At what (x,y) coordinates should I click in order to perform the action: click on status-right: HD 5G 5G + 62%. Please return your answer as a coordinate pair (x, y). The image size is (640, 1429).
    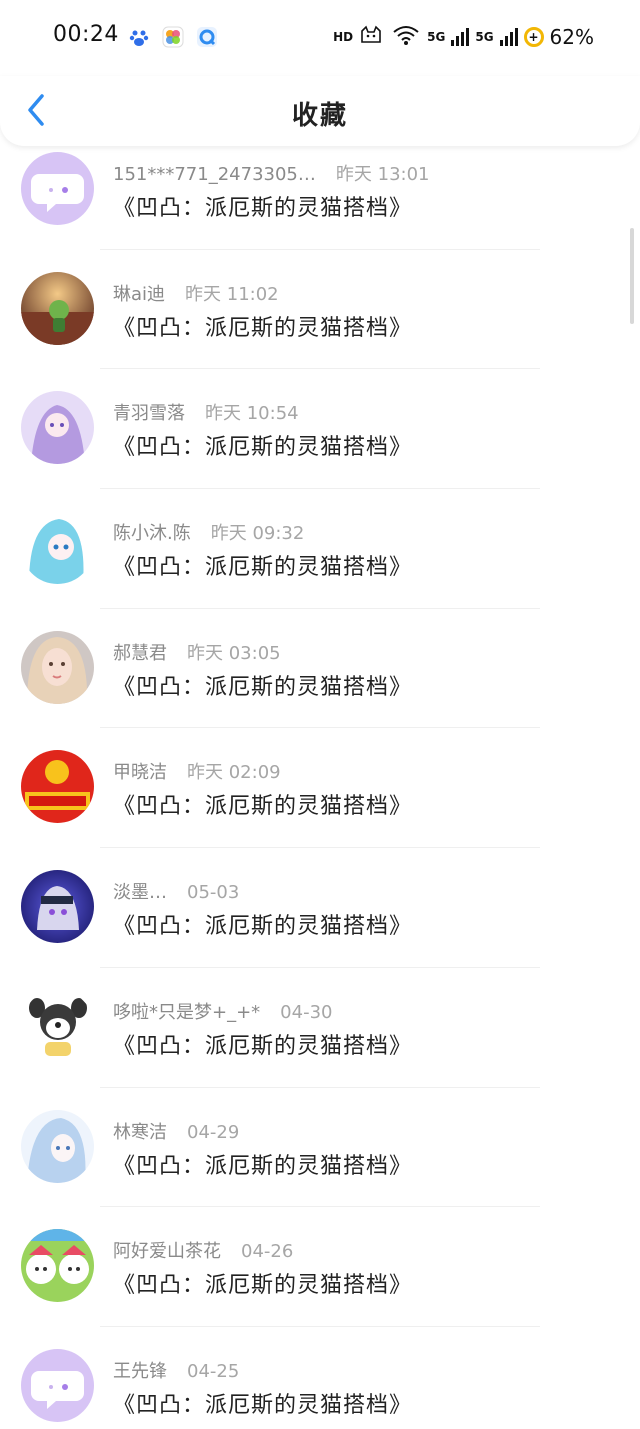
    Looking at the image, I should click on (463, 37).